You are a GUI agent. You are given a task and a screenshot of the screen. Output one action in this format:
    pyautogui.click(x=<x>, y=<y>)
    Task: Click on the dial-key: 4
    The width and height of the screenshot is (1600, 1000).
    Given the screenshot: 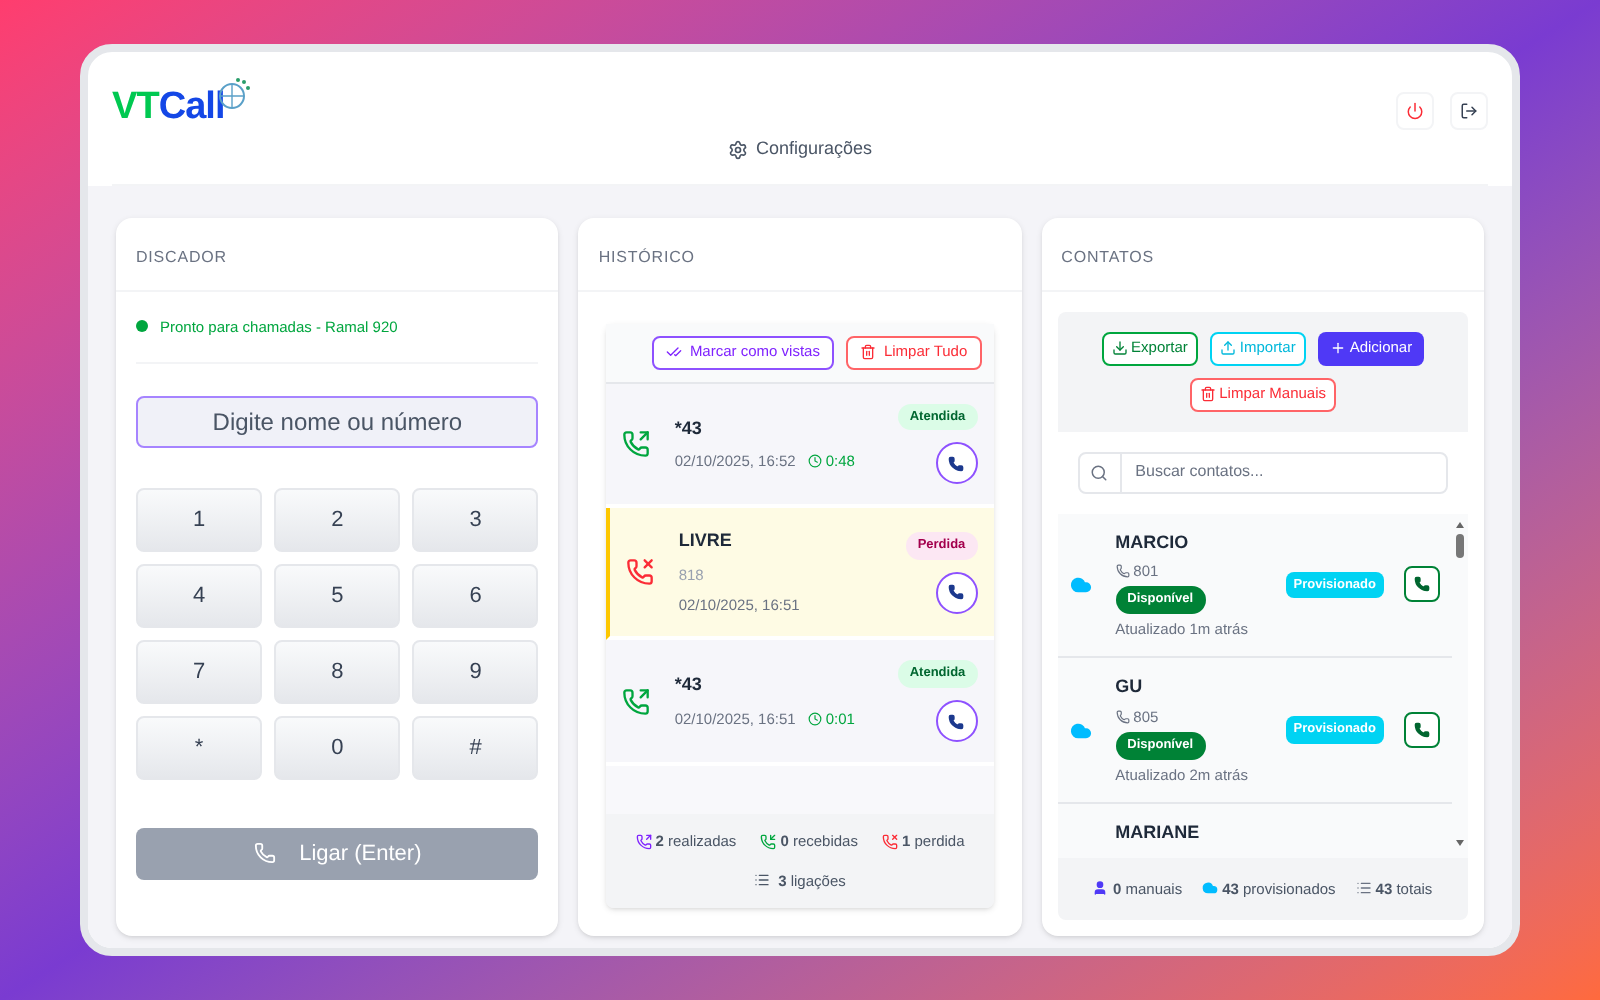 What is the action you would take?
    pyautogui.click(x=199, y=595)
    